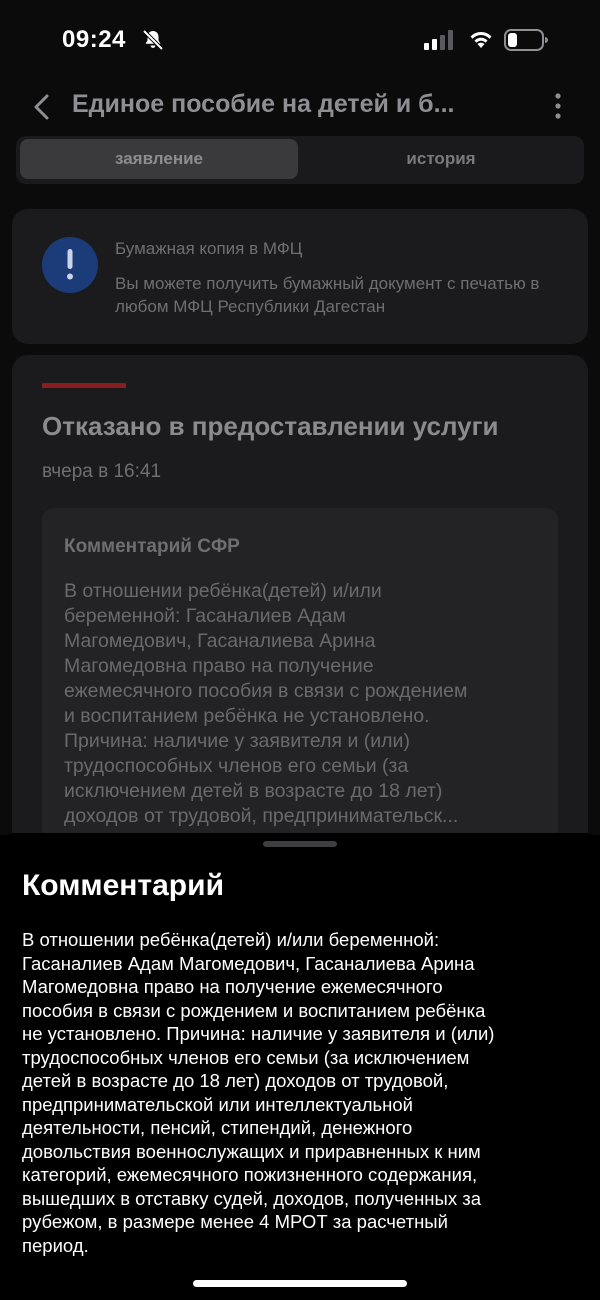 Image resolution: width=600 pixels, height=1300 pixels. Describe the element at coordinates (270, 426) in the screenshot. I see `status-title: Отказано в предоставлении услуги` at that location.